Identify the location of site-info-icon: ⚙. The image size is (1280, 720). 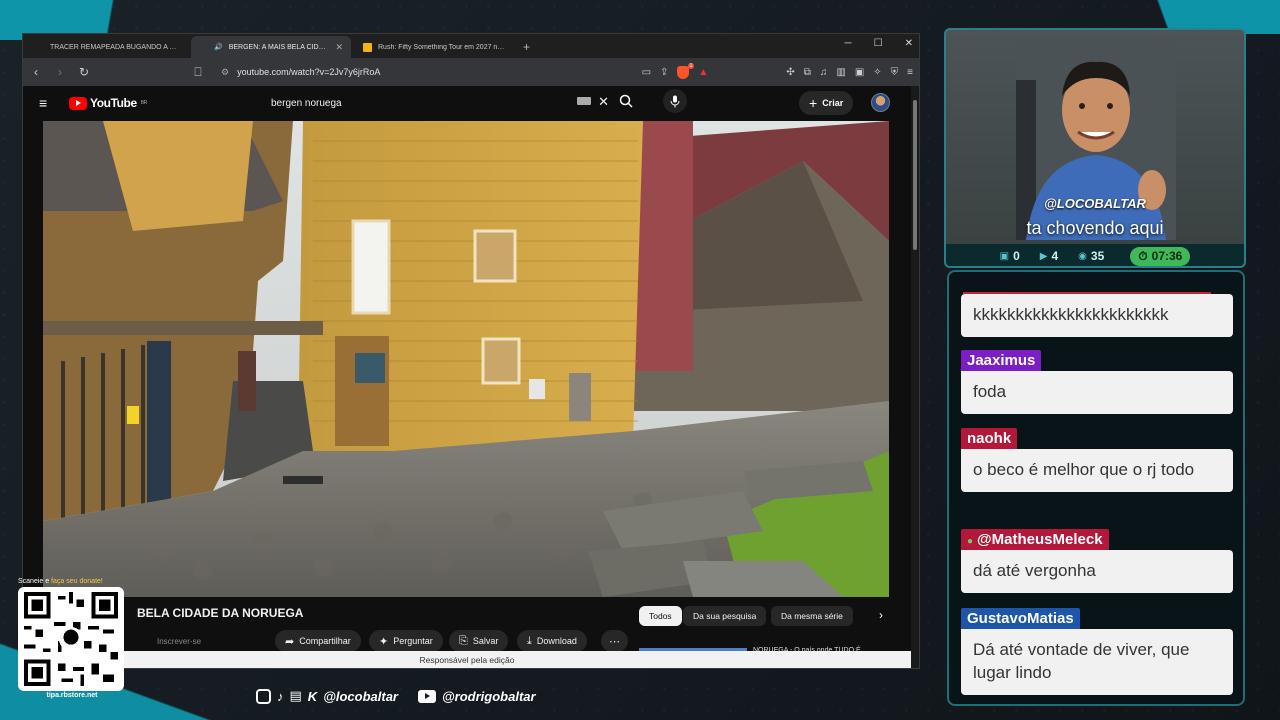
(225, 72).